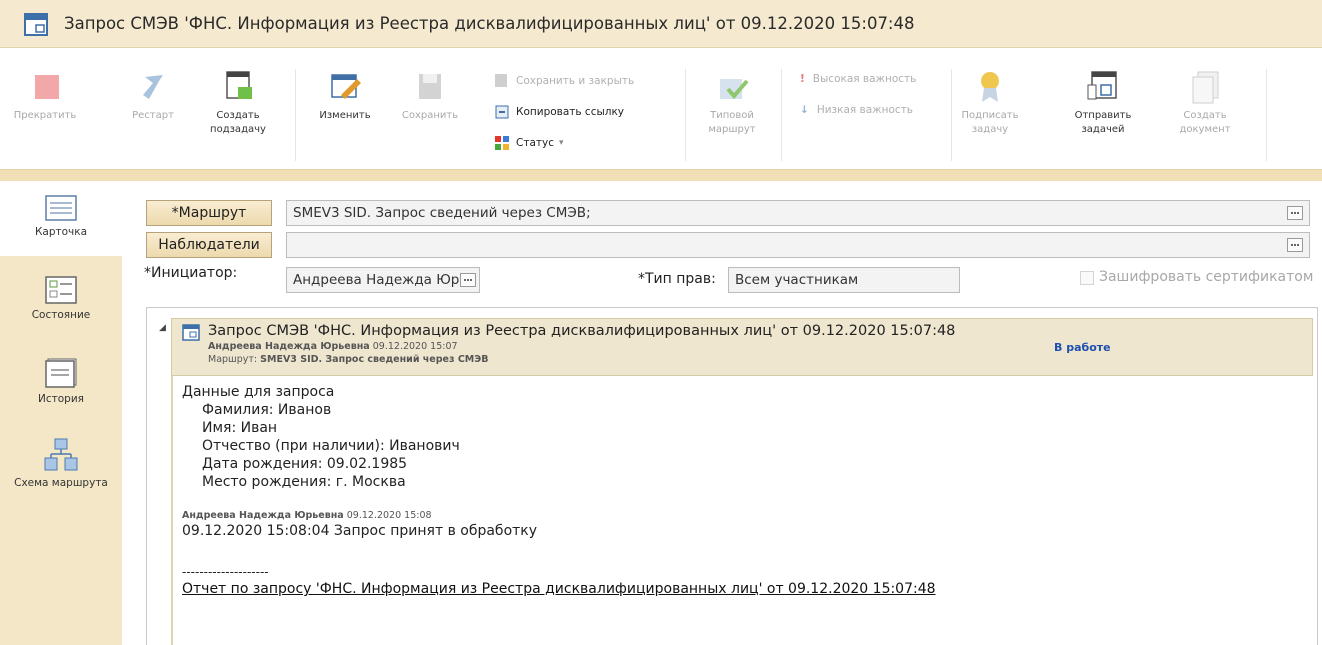  I want to click on encrypt-checkbox, so click(1087, 278).